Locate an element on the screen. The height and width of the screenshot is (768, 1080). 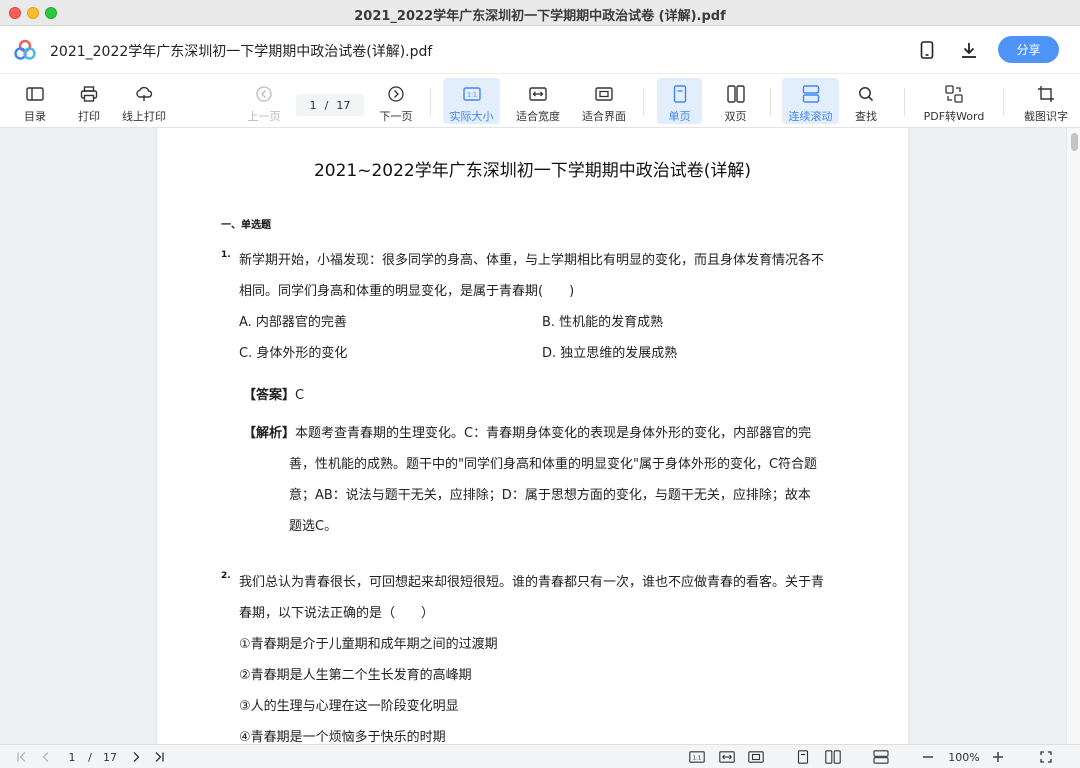
convert-icon is located at coordinates (954, 94).